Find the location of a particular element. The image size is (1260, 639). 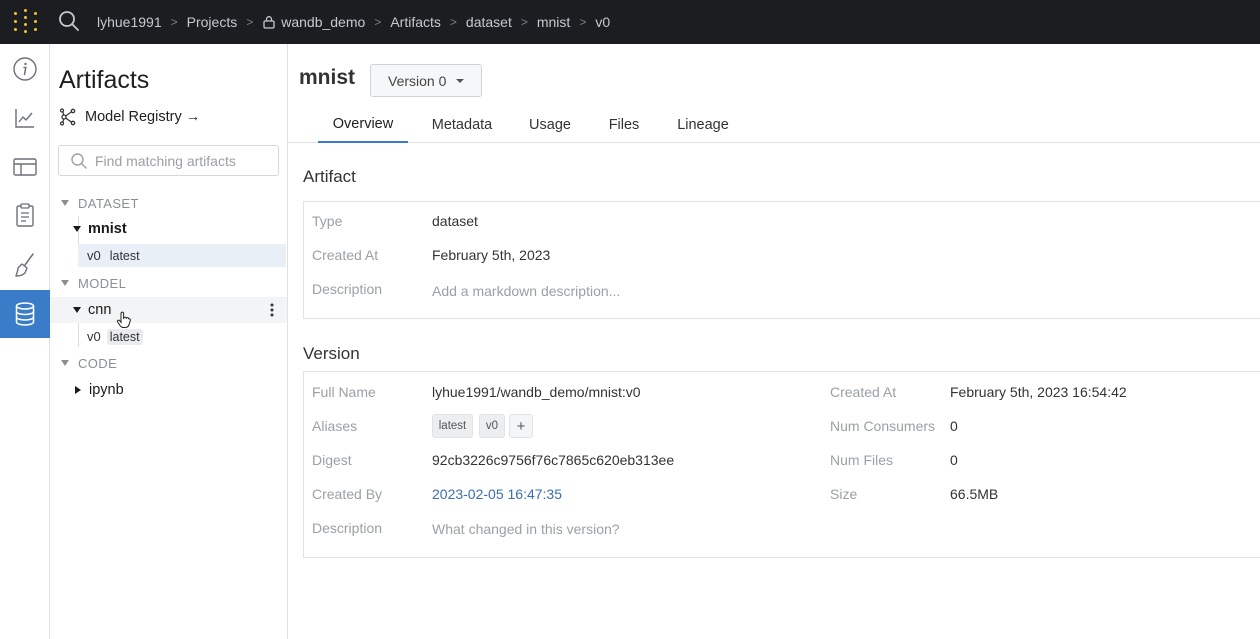

digest-value: 92cb3226c9756f76c7865c620eb313ee is located at coordinates (553, 460).